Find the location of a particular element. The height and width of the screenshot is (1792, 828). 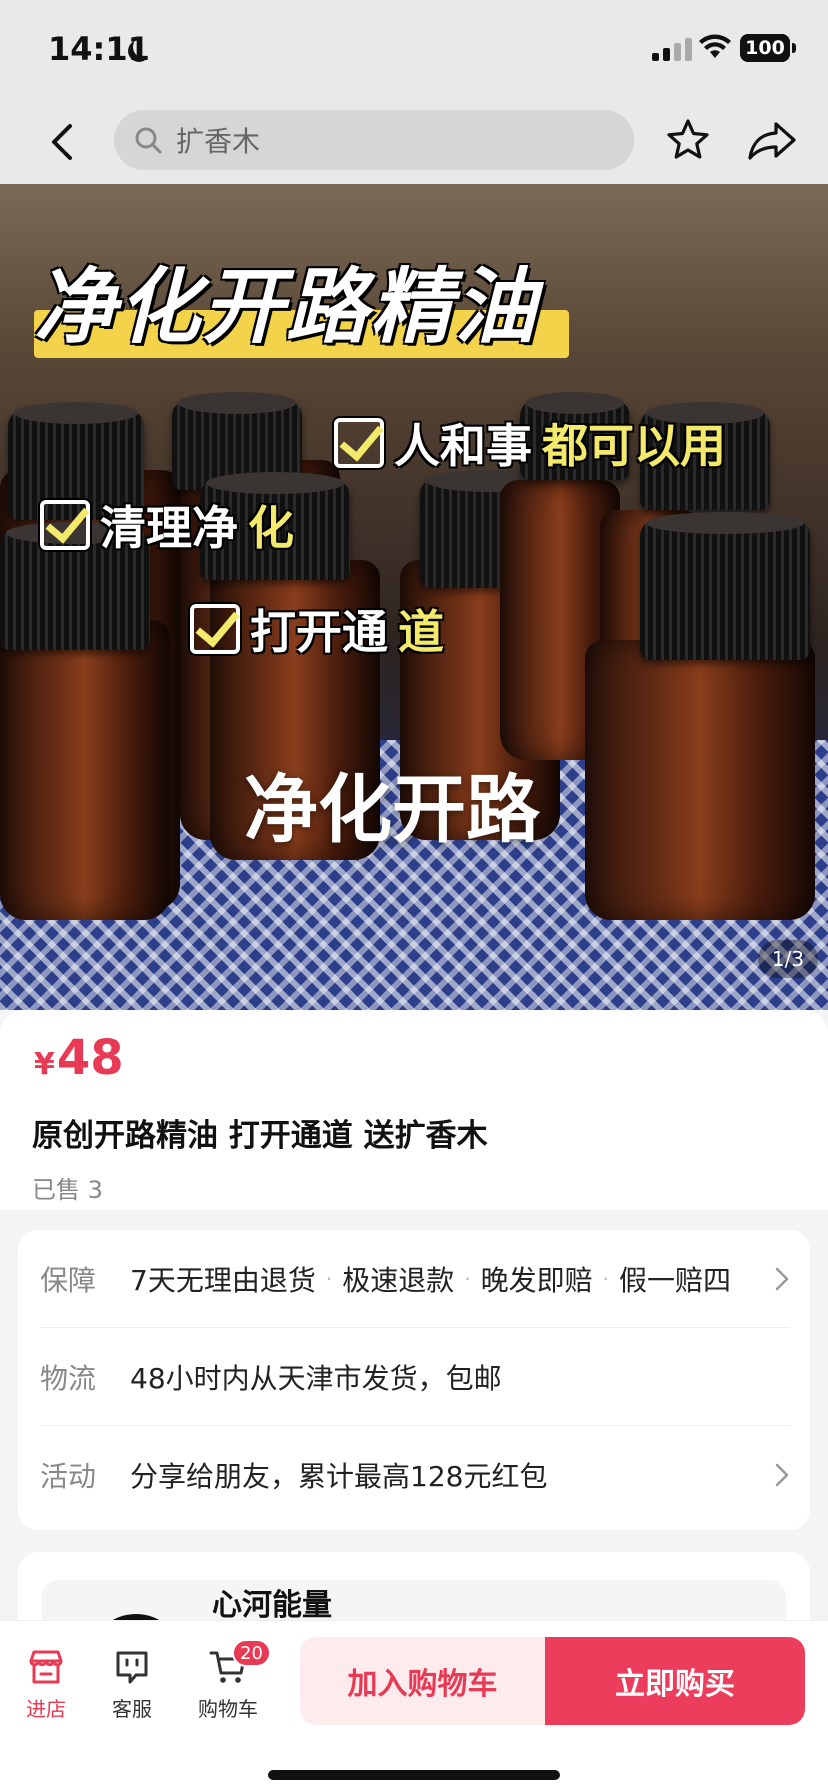

store-icon is located at coordinates (46, 1667).